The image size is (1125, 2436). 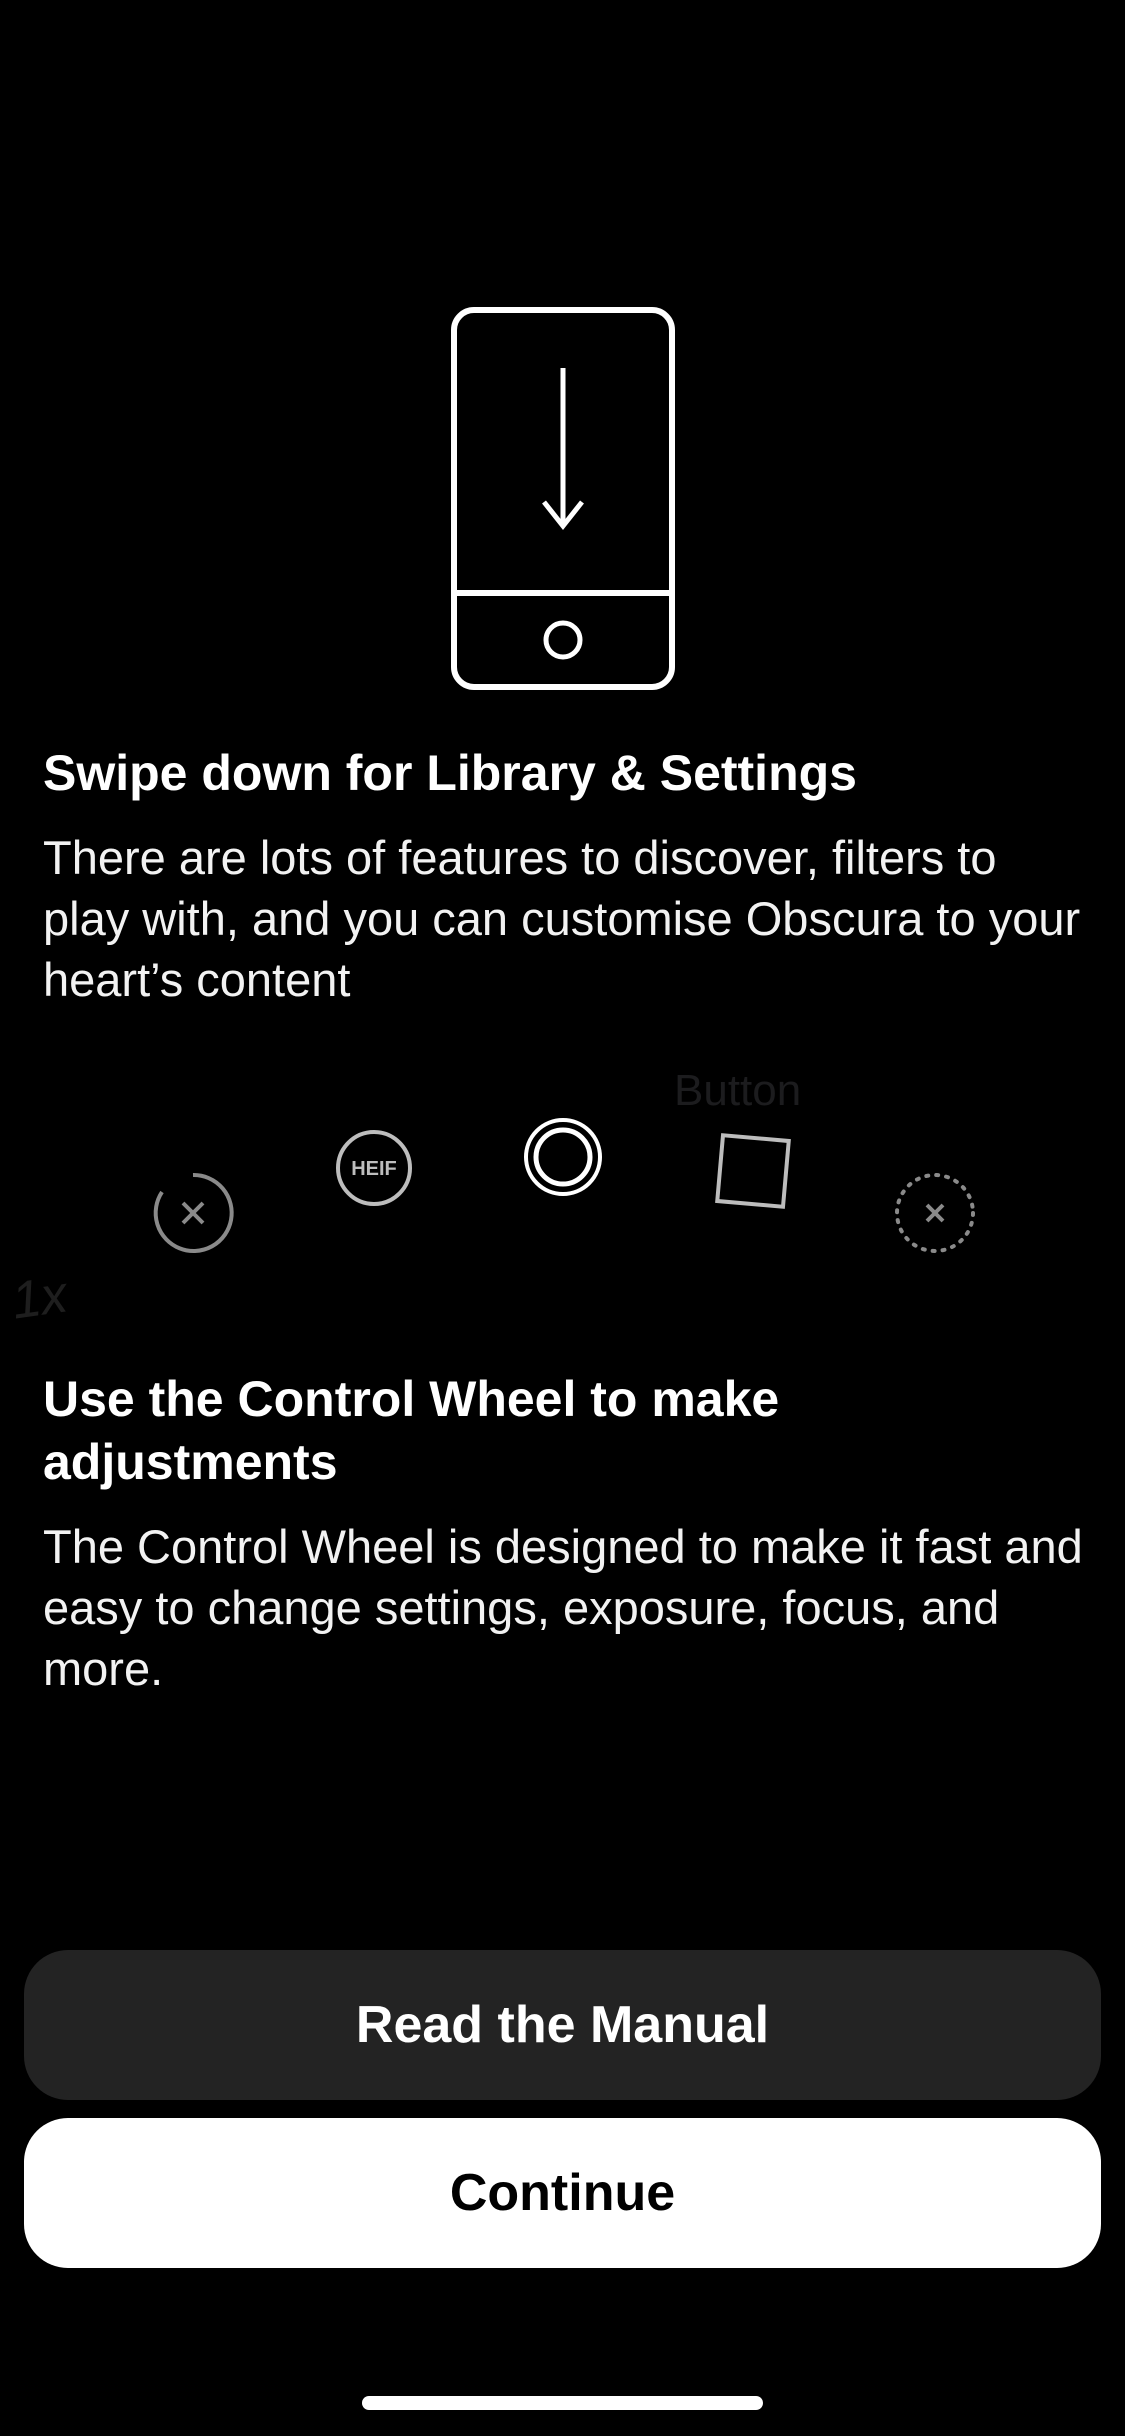 What do you see at coordinates (450, 773) in the screenshot?
I see `library-settings-title: Swipe down for Library & Settings` at bounding box center [450, 773].